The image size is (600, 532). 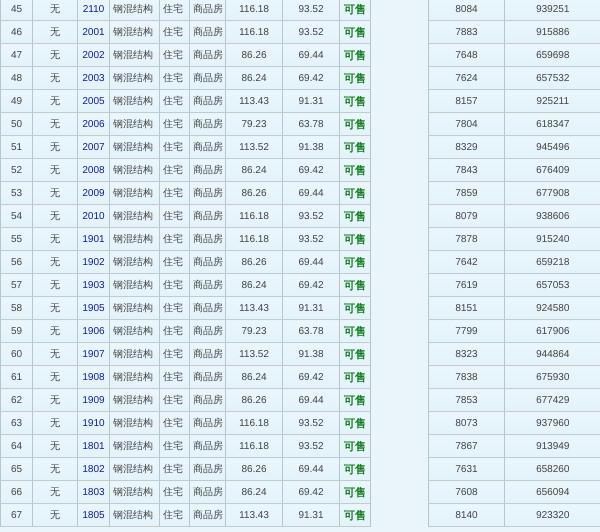 What do you see at coordinates (553, 354) in the screenshot?
I see `table-cell: 944864` at bounding box center [553, 354].